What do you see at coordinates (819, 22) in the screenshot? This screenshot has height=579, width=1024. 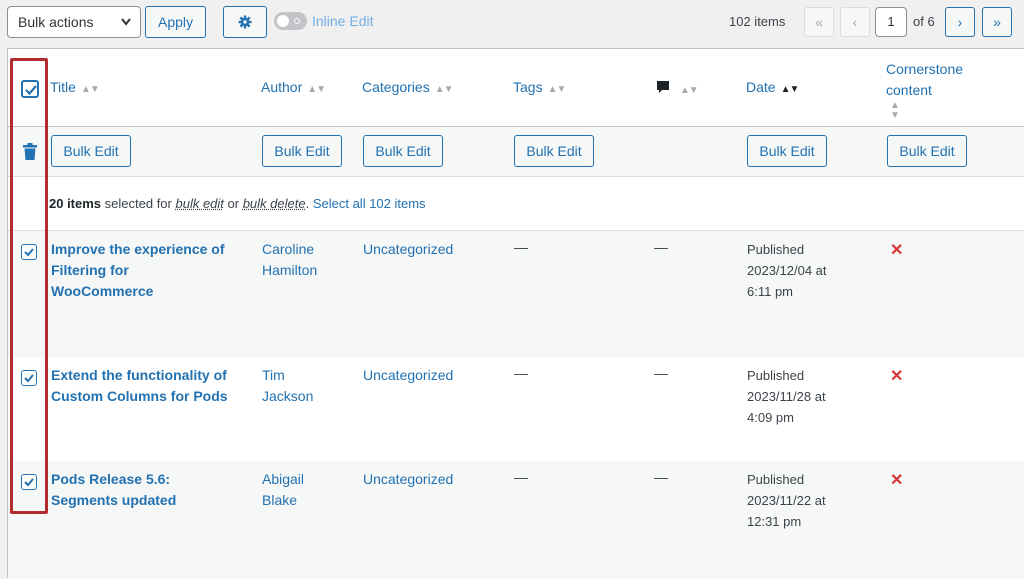 I see `first-page-button: «` at bounding box center [819, 22].